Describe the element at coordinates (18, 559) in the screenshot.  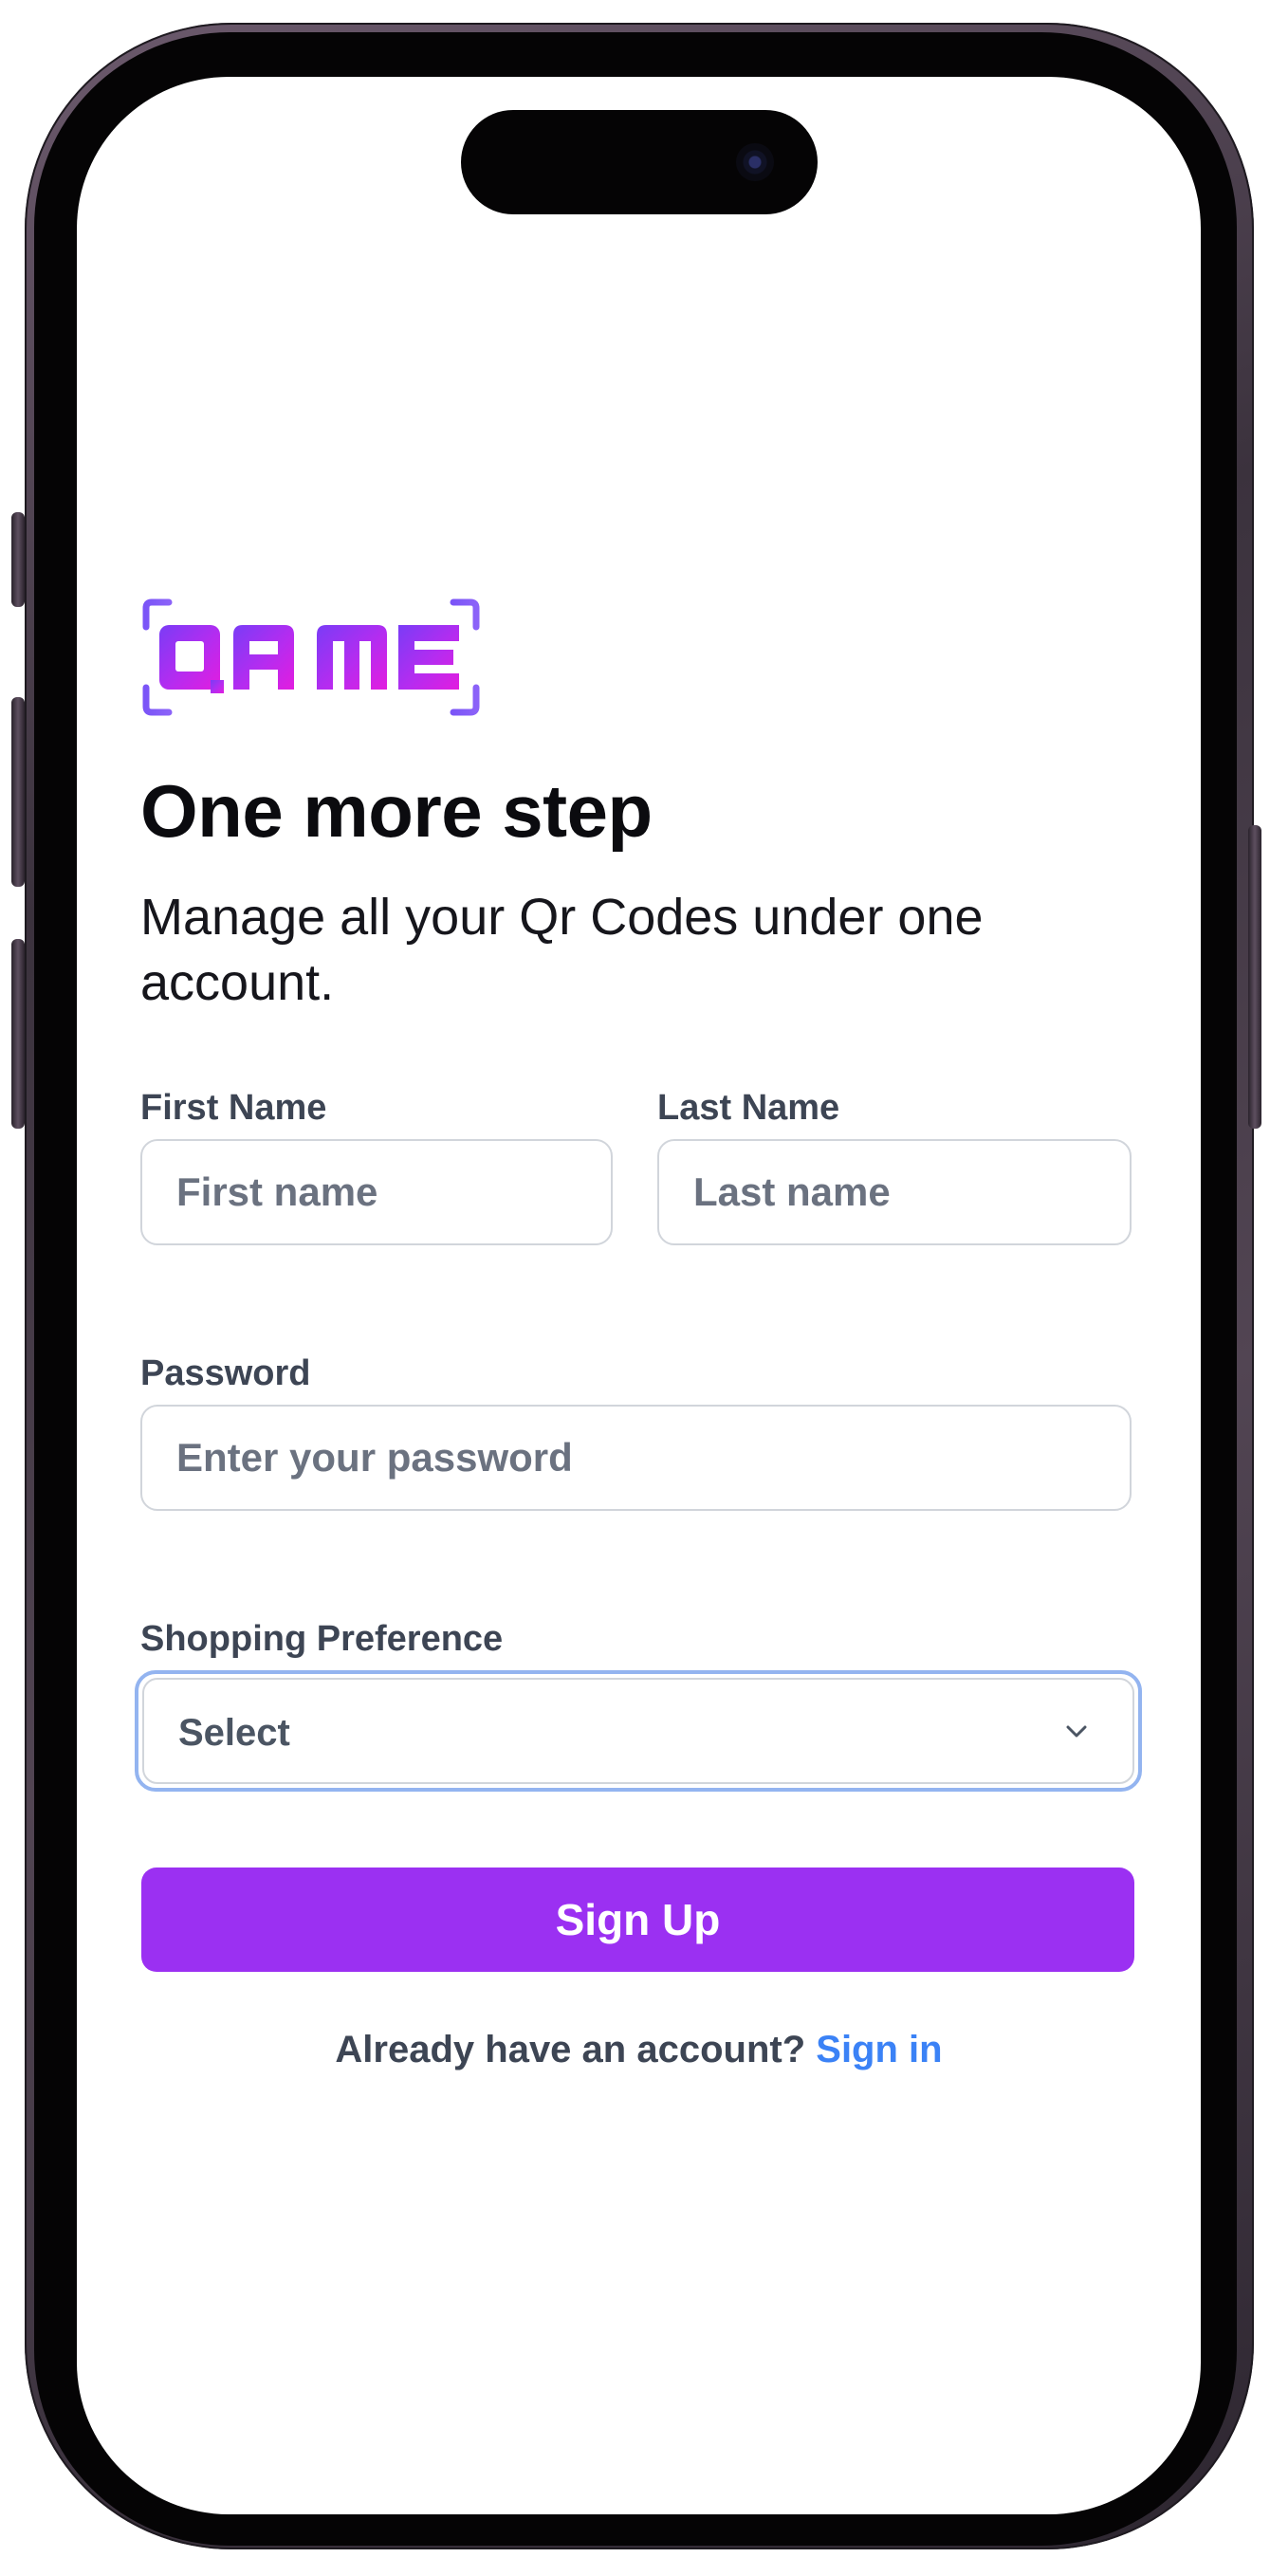
I see `action-button` at that location.